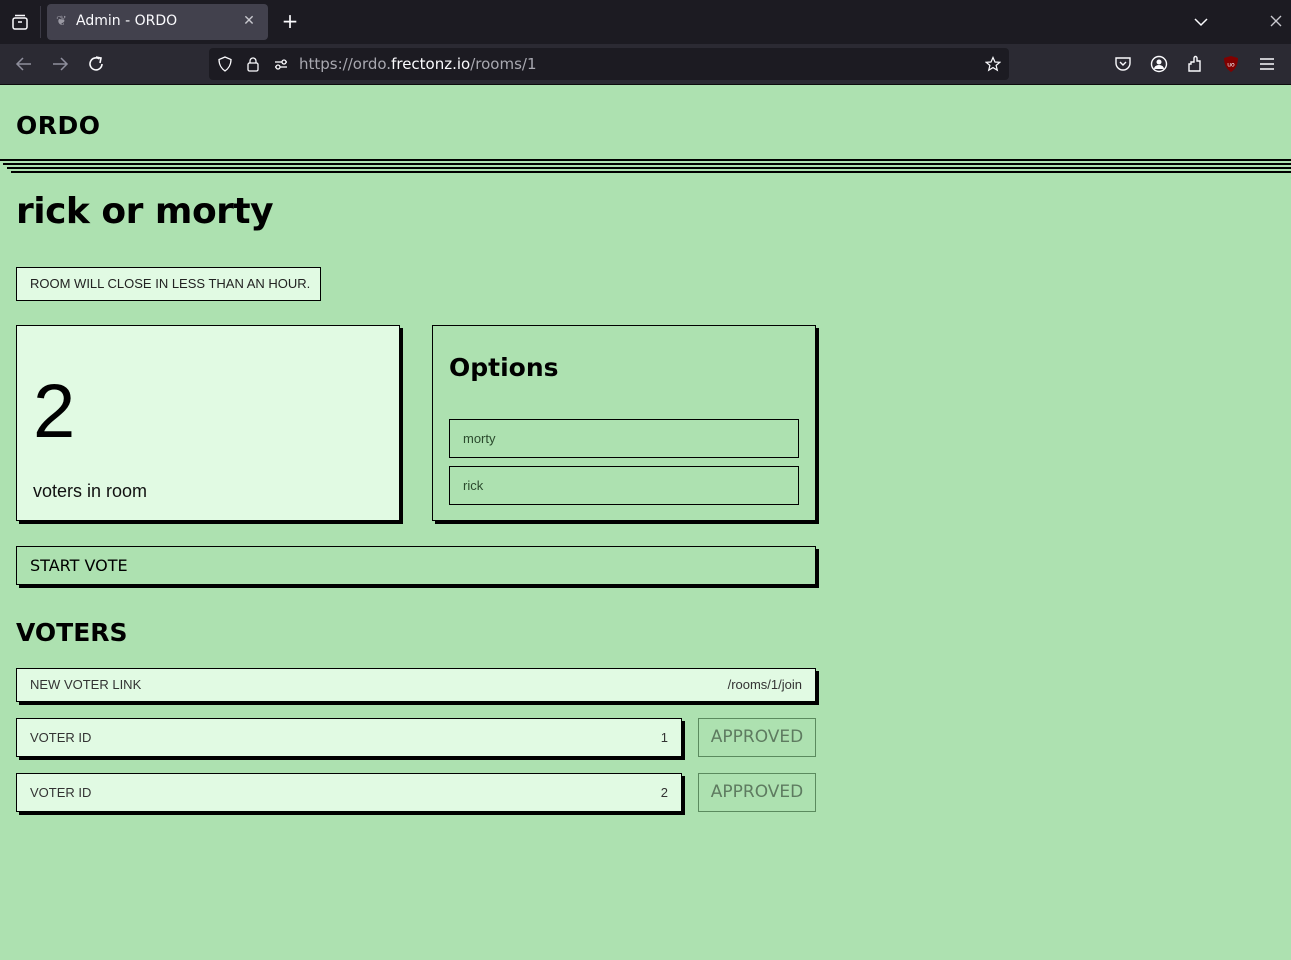 This screenshot has height=960, width=1291. I want to click on voter-count: 2, so click(54, 411).